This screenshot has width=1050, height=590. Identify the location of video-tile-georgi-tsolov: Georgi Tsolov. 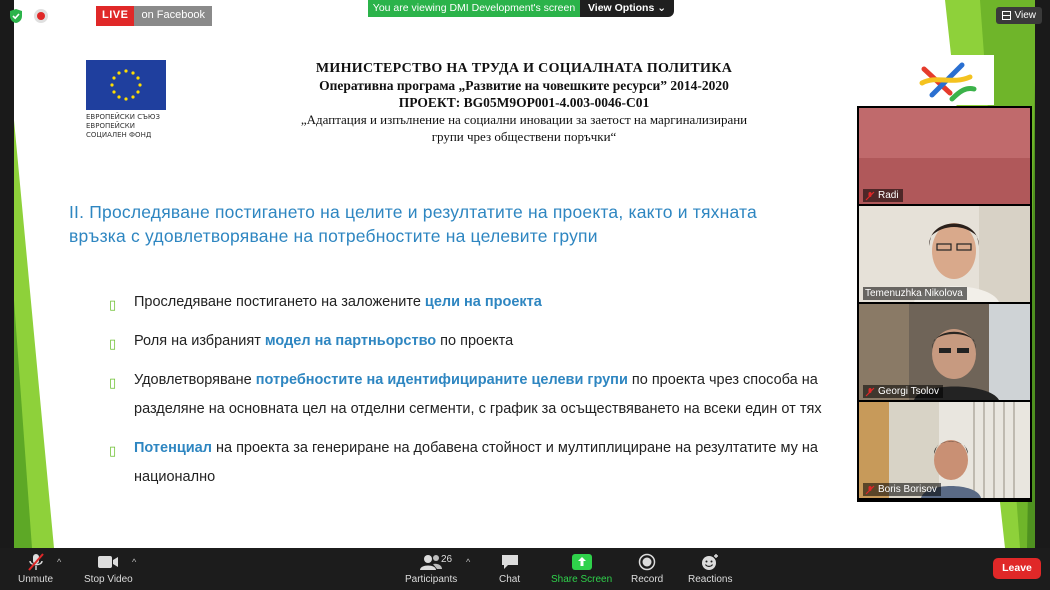
(944, 352).